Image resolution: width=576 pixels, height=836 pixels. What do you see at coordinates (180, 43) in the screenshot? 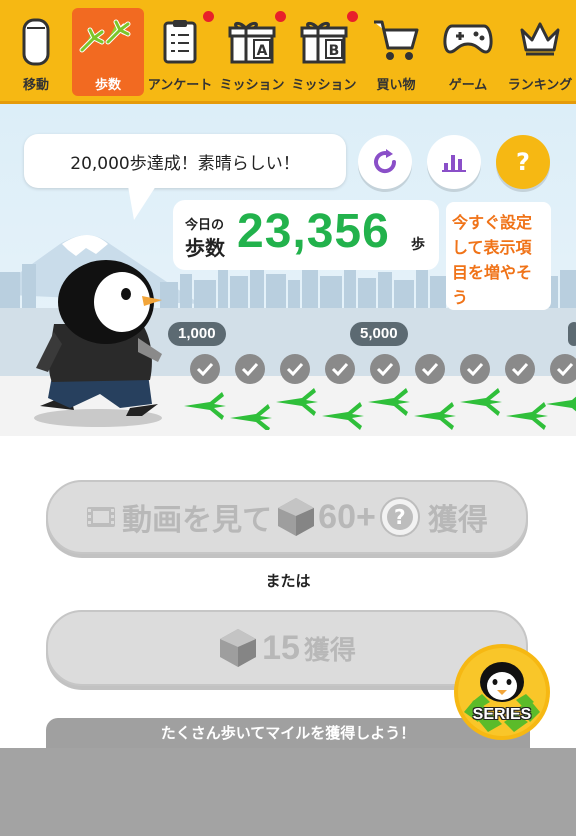
I see `clipboard-icon` at bounding box center [180, 43].